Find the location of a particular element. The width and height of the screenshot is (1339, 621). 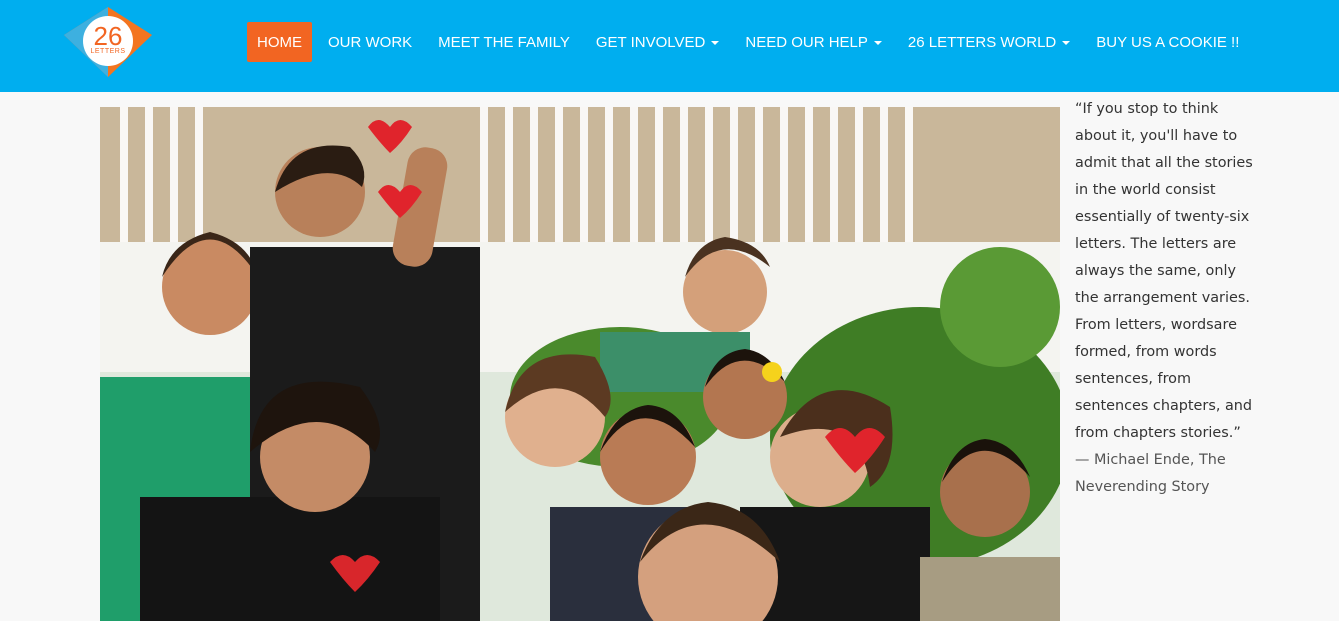

quote-attribution: — Michael Ende, The Neverending Story is located at coordinates (1150, 473).